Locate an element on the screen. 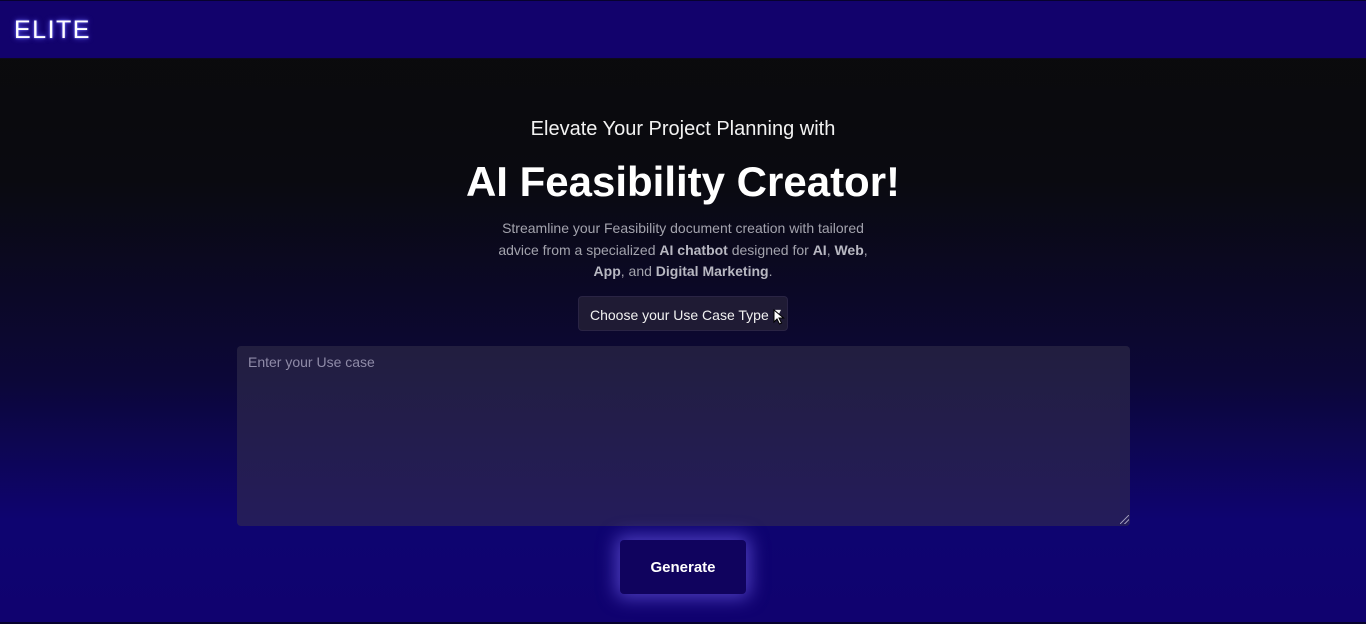  use-case-type-label: Choose your Use Case Type is located at coordinates (679, 315).